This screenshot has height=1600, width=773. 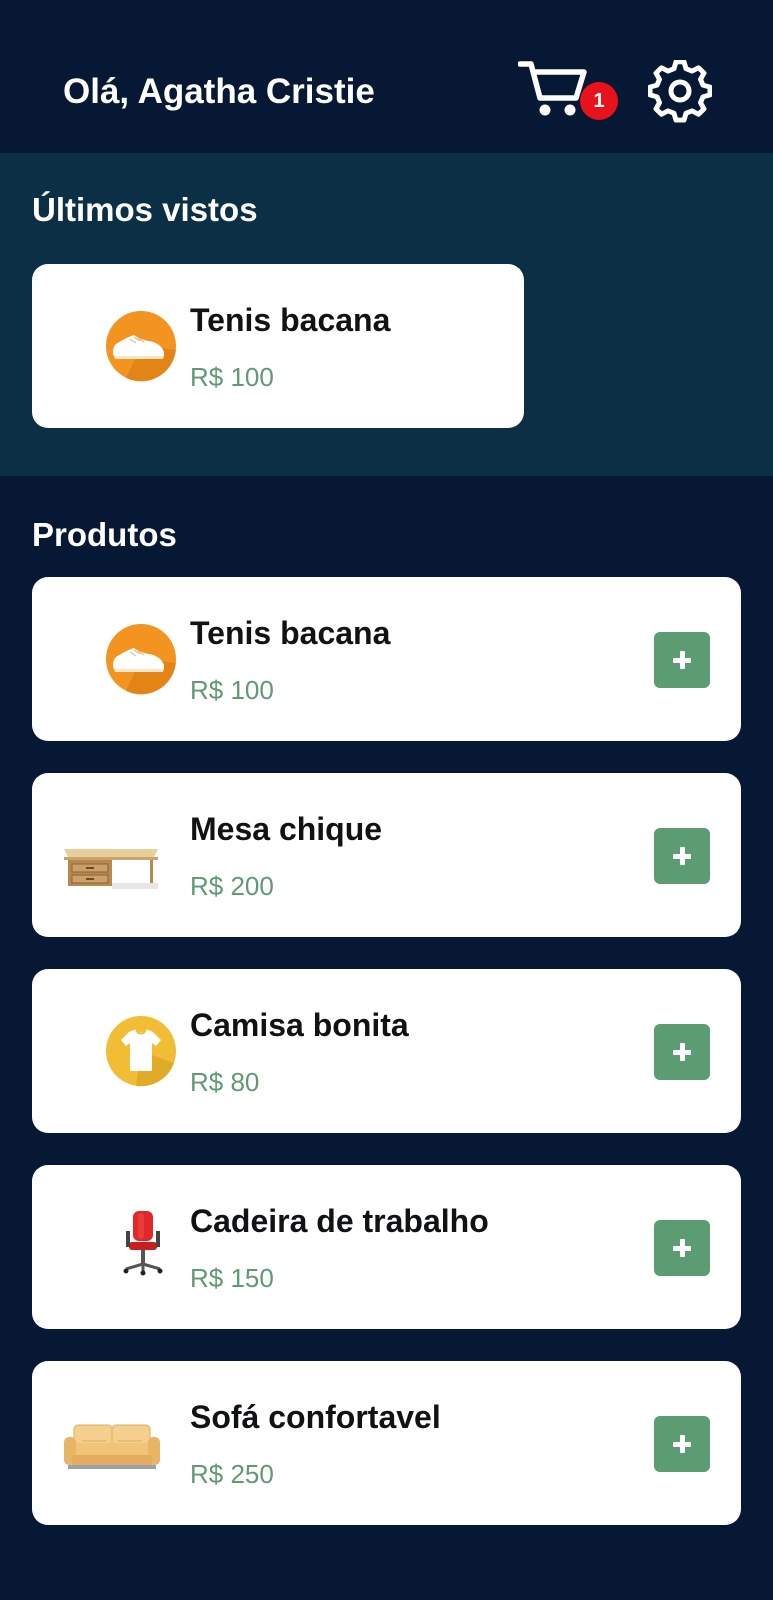 What do you see at coordinates (386, 1247) in the screenshot?
I see `product-card: Cadeira de trabalho R$ 150` at bounding box center [386, 1247].